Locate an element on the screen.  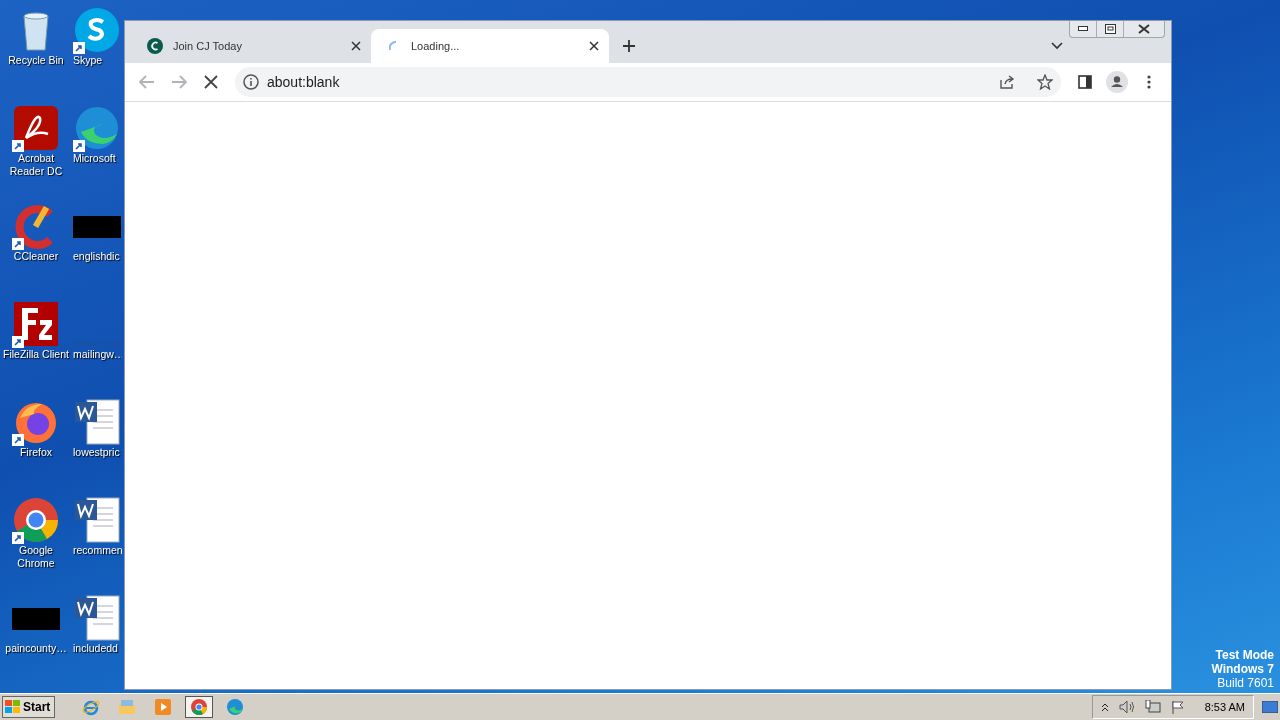
side-panel-icon is located at coordinates (1085, 82).